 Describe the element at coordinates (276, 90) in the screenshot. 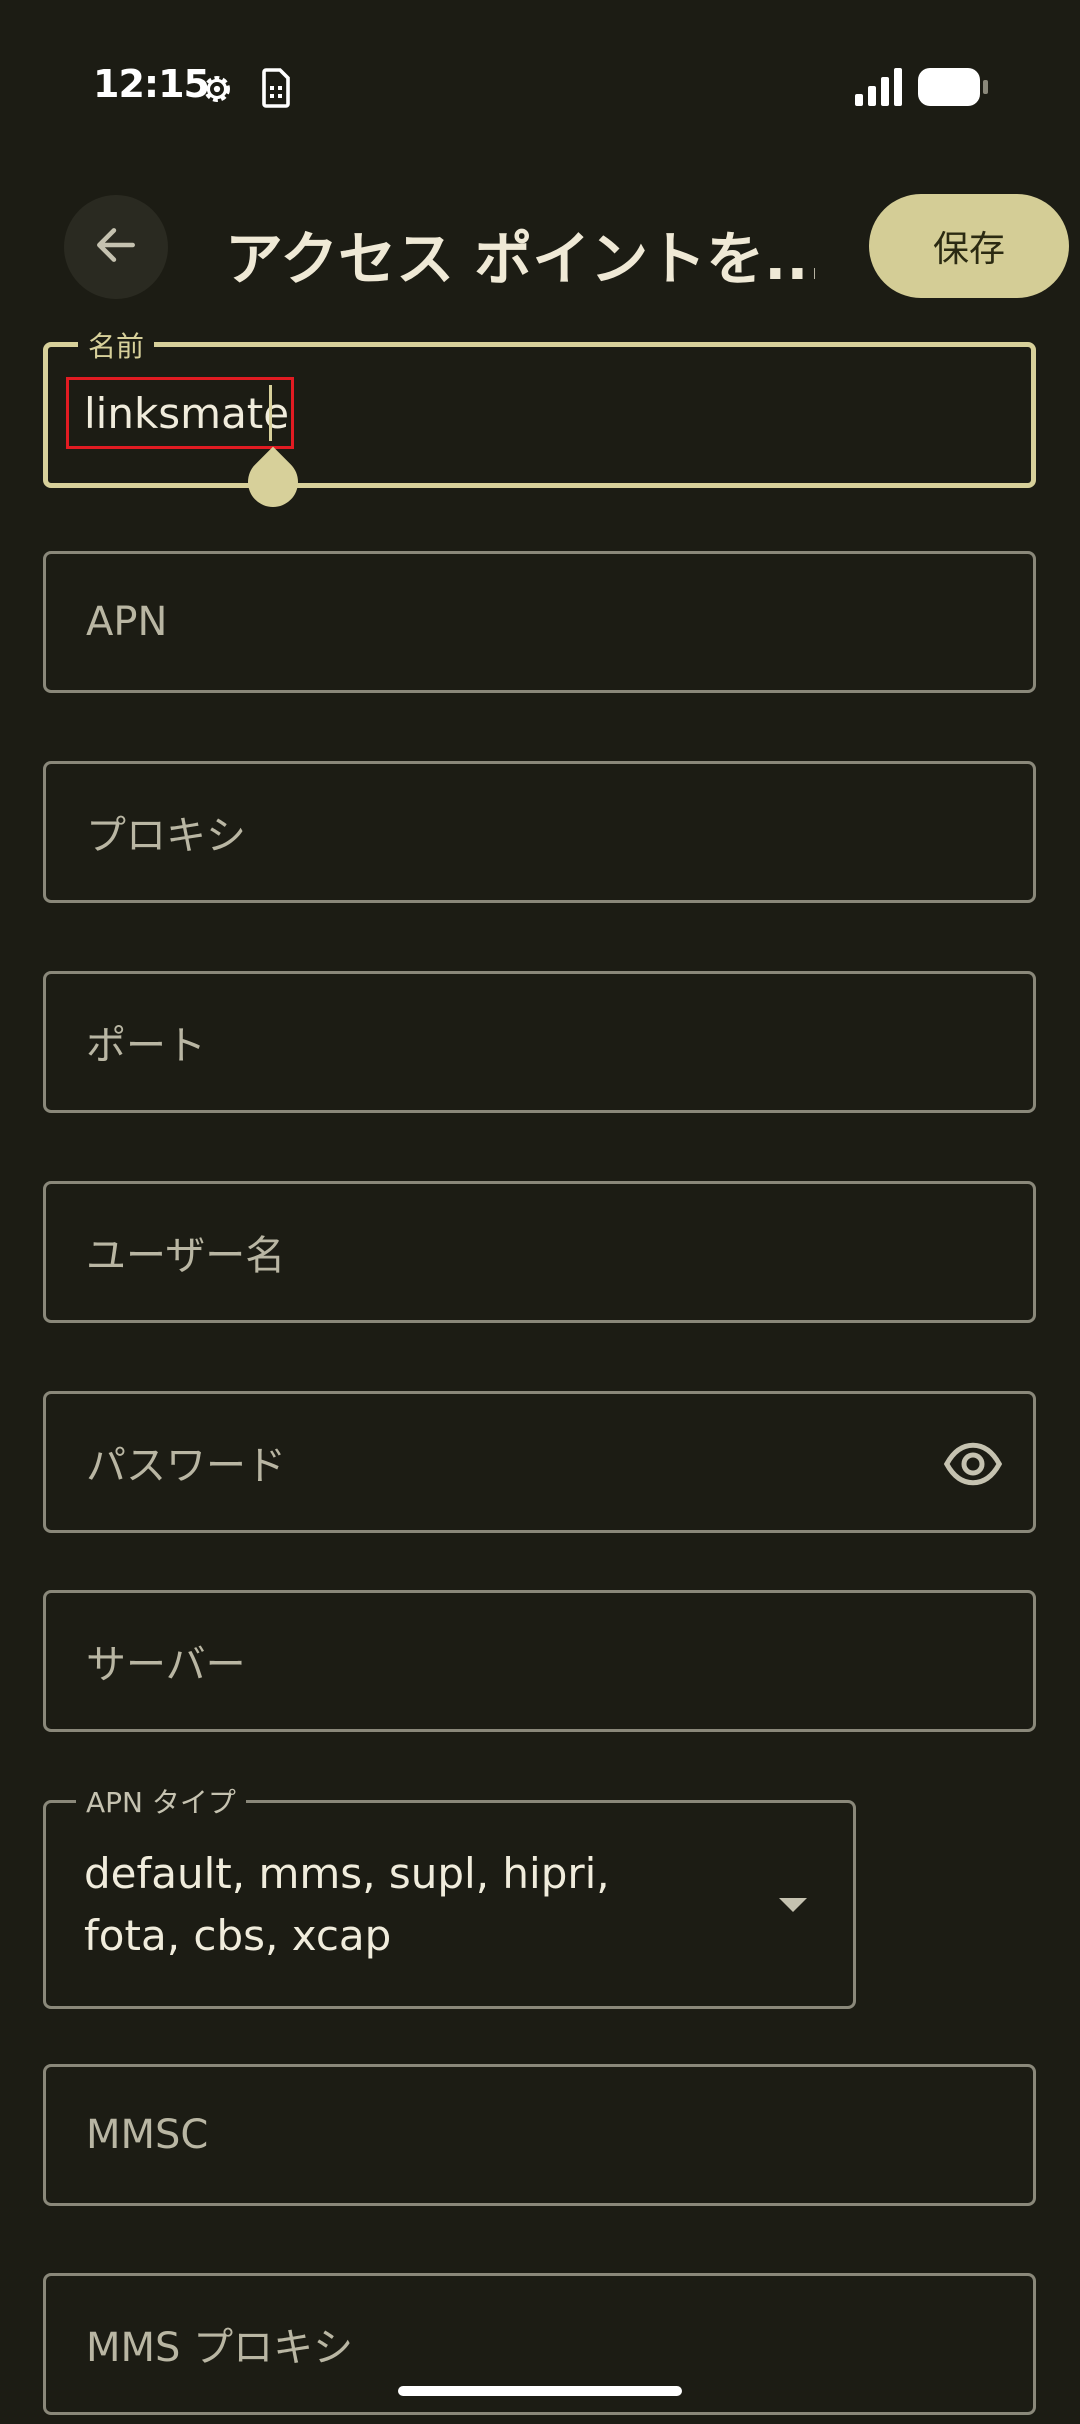

I see `sim-card-icon` at that location.